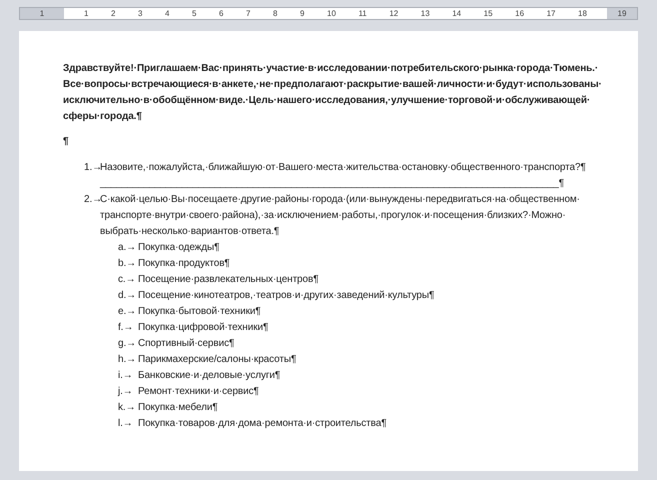  I want to click on option-letter: a.→, so click(127, 247).